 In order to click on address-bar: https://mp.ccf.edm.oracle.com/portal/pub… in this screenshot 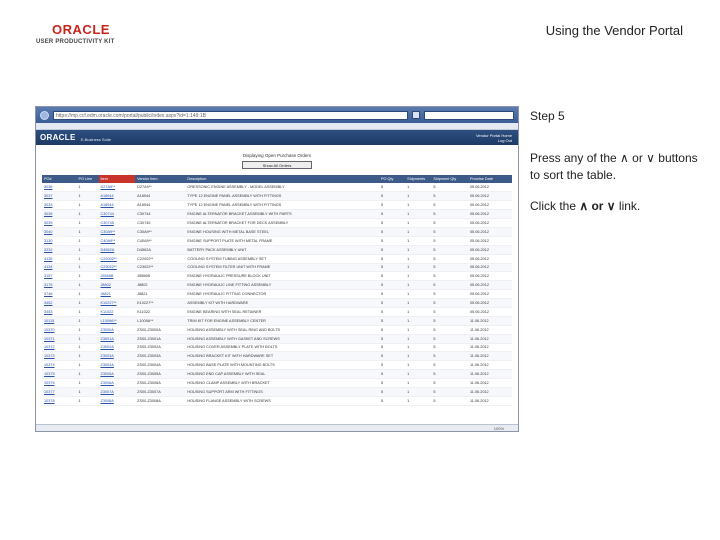, I will do `click(230, 115)`.